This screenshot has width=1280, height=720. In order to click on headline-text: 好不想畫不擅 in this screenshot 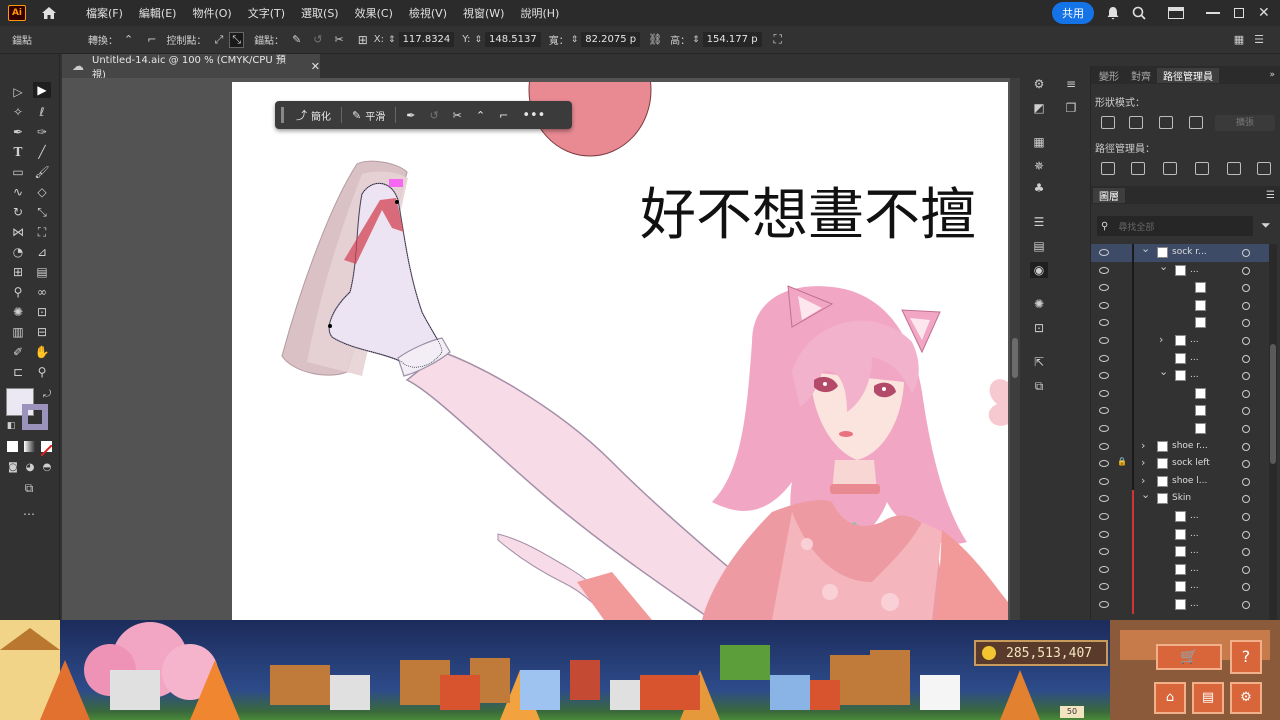, I will do `click(808, 216)`.